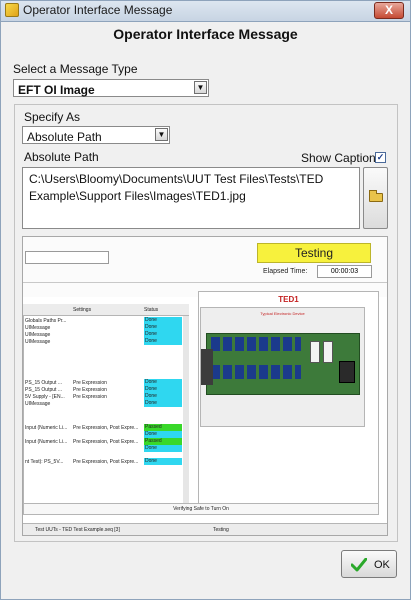  I want to click on show-caption-label: Show Caption, so click(338, 158).